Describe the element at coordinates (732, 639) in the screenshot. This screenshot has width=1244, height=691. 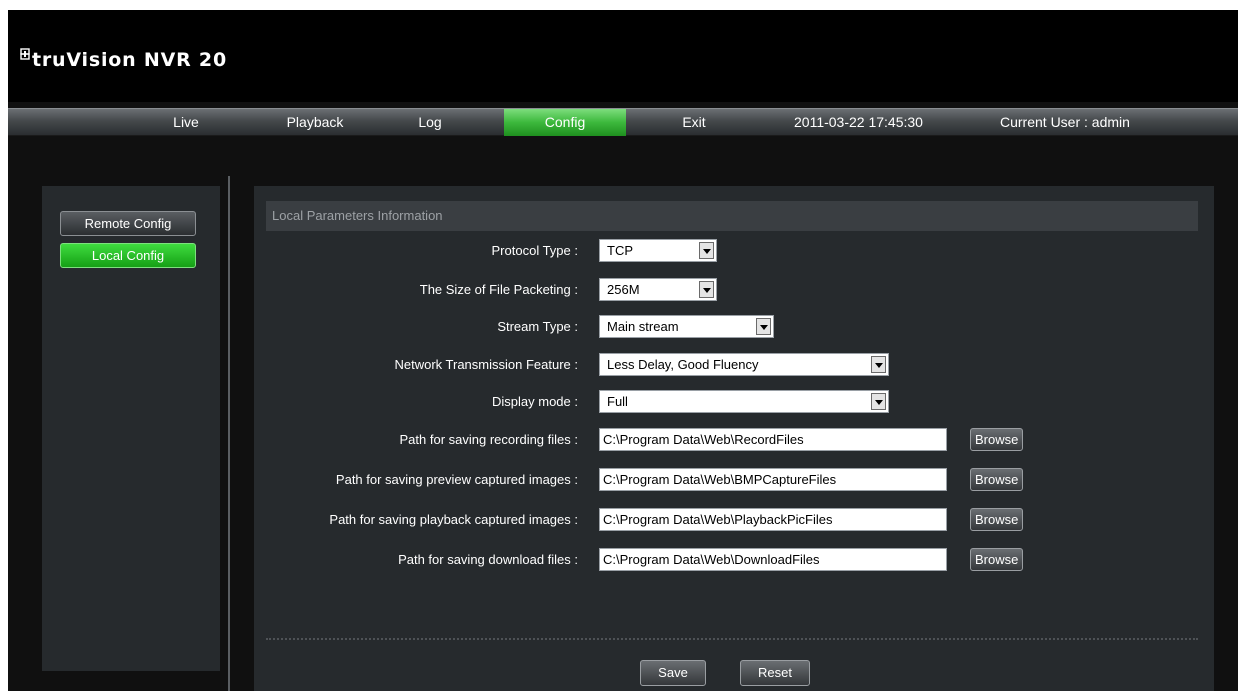
I see `dotted-divider` at that location.